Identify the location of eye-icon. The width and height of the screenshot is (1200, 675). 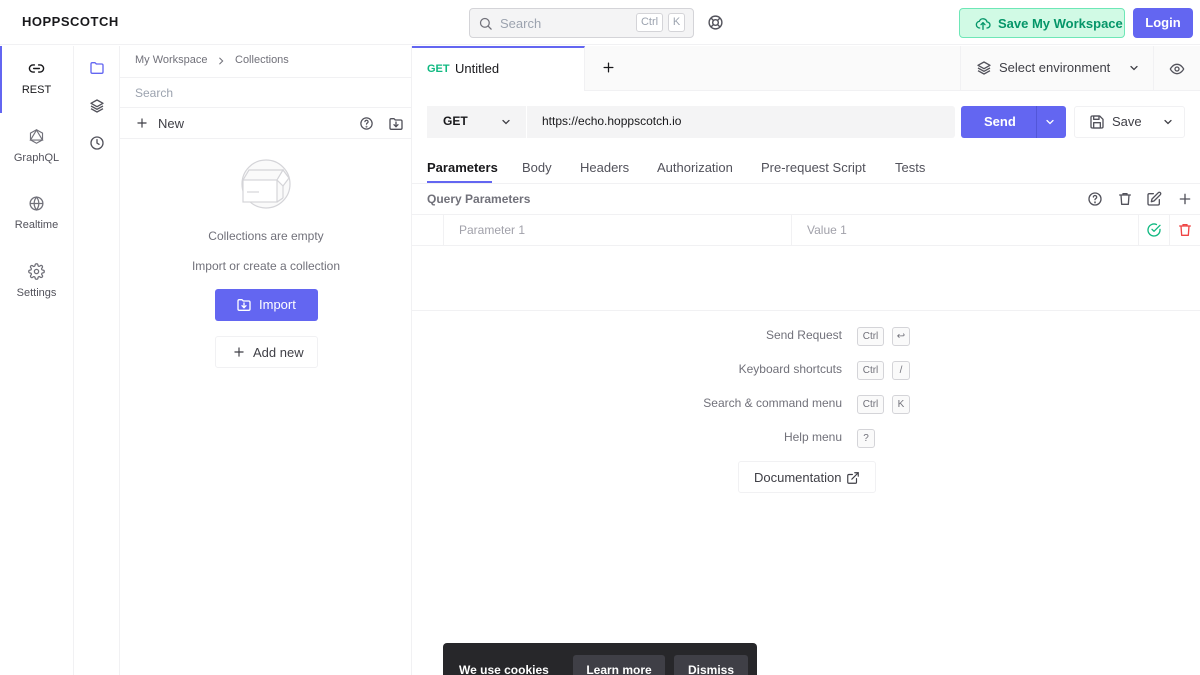
(1177, 69).